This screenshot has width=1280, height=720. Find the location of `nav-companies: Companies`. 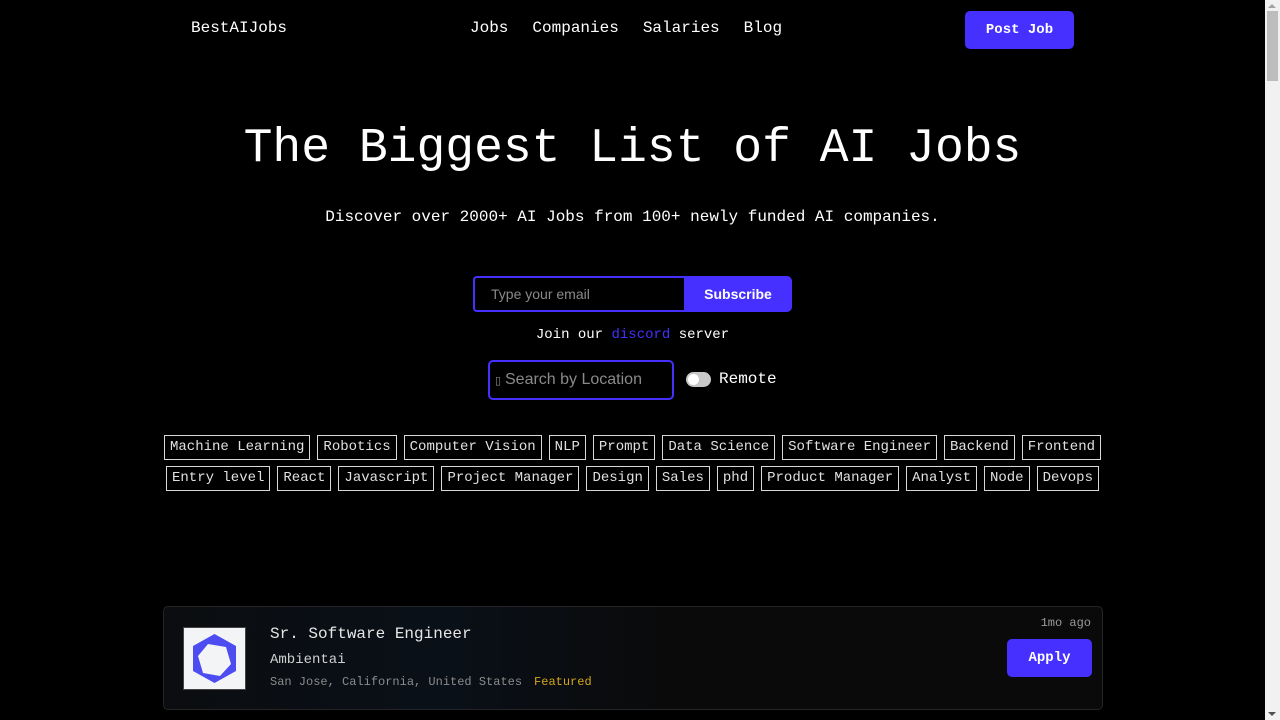

nav-companies: Companies is located at coordinates (575, 28).